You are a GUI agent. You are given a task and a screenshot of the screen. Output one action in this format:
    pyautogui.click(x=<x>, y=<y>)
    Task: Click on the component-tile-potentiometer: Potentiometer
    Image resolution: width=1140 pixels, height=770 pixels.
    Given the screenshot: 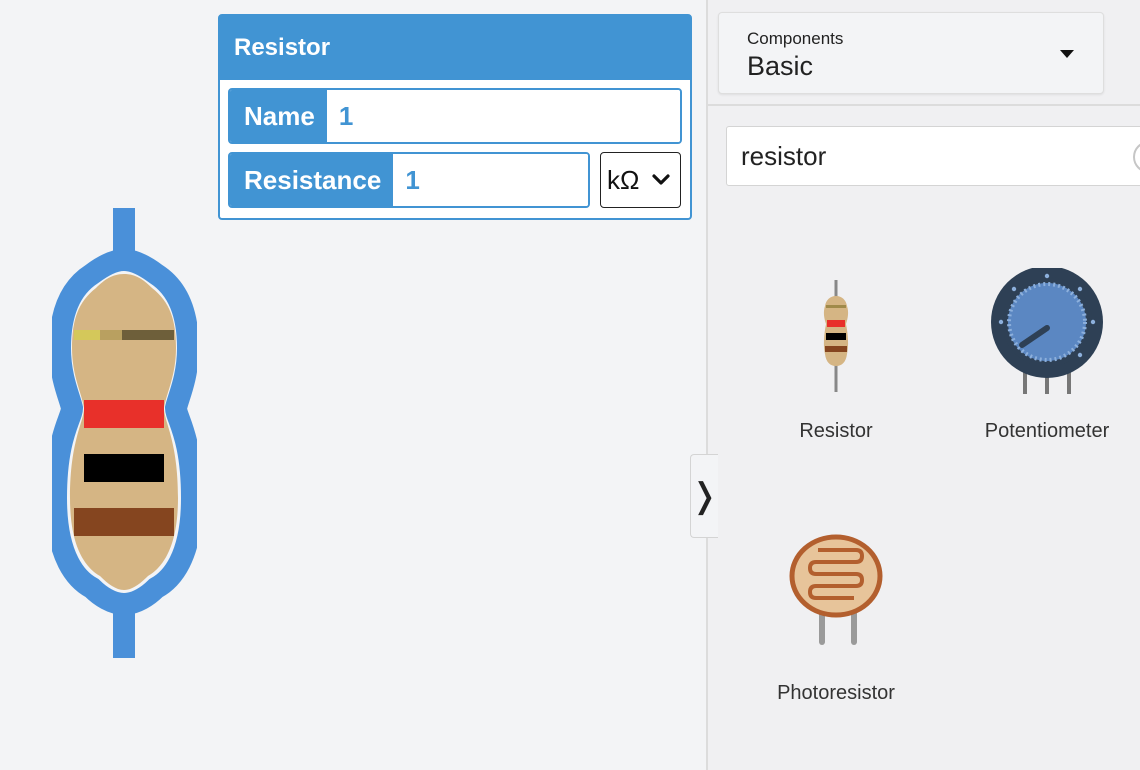 What is the action you would take?
    pyautogui.click(x=1047, y=357)
    